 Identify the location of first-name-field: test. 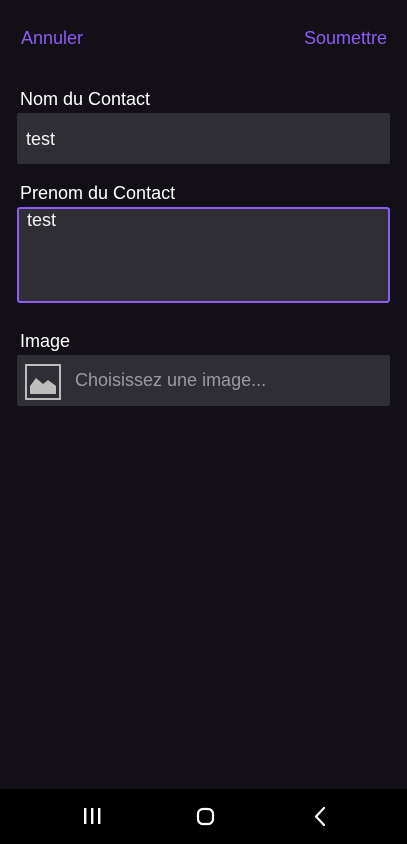
(203, 255).